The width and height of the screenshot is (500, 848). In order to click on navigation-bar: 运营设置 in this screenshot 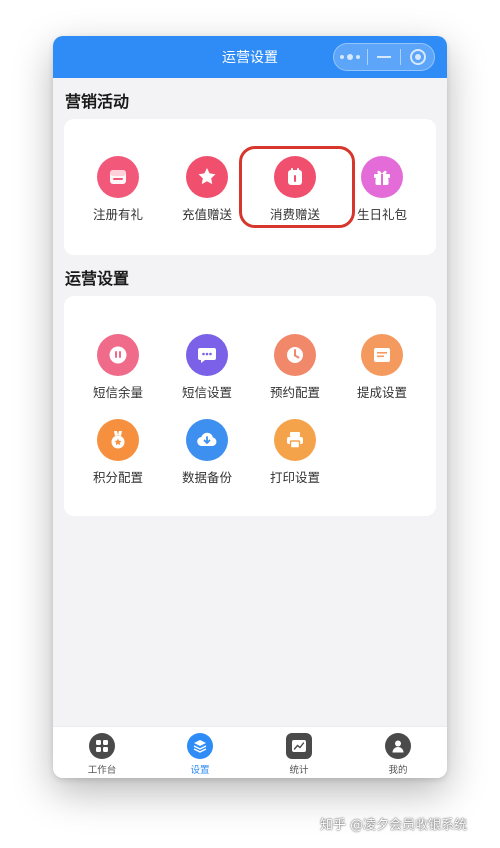, I will do `click(250, 57)`.